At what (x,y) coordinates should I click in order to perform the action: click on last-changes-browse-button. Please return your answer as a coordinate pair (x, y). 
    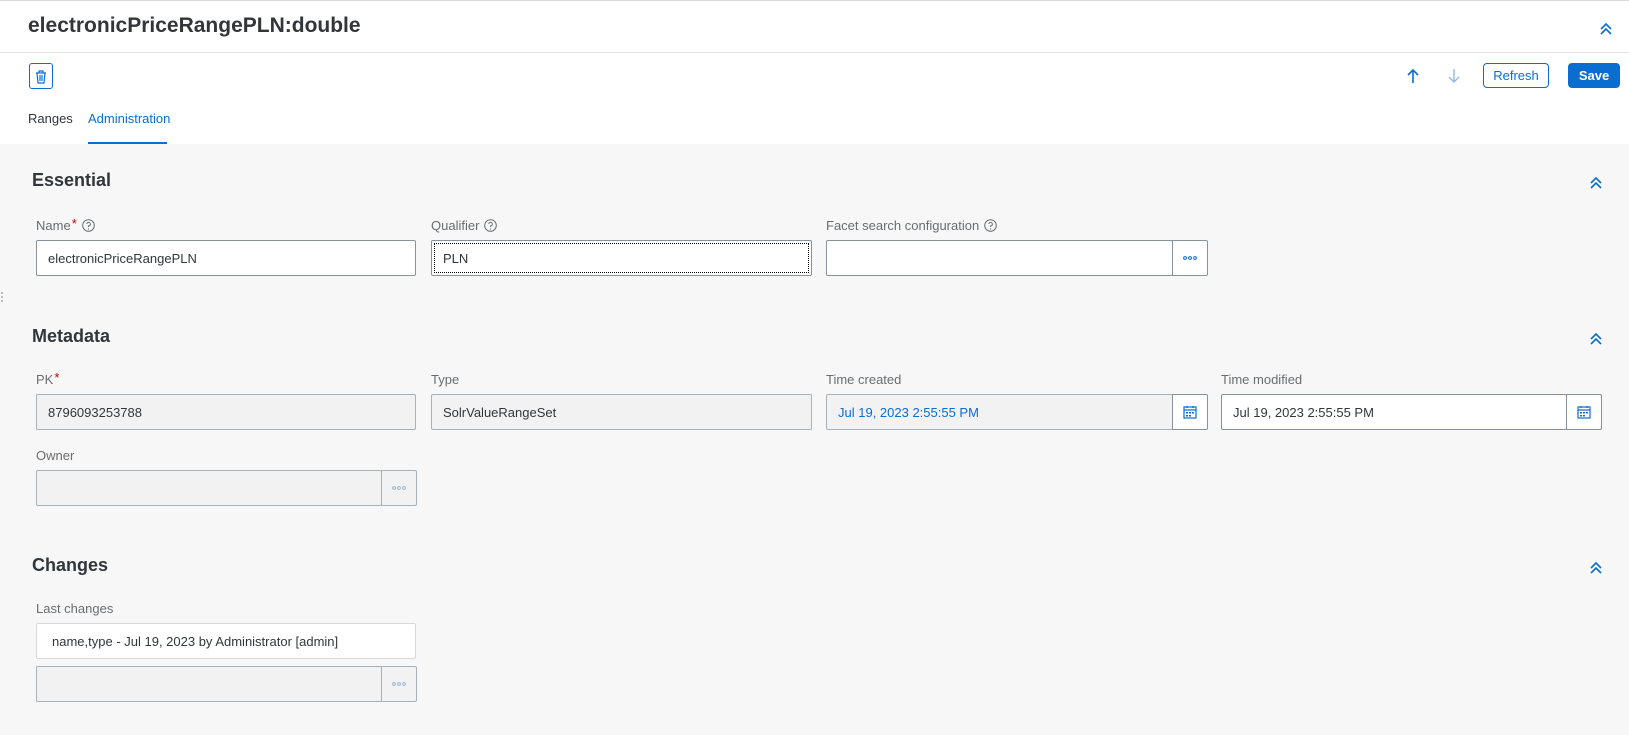
    Looking at the image, I should click on (399, 684).